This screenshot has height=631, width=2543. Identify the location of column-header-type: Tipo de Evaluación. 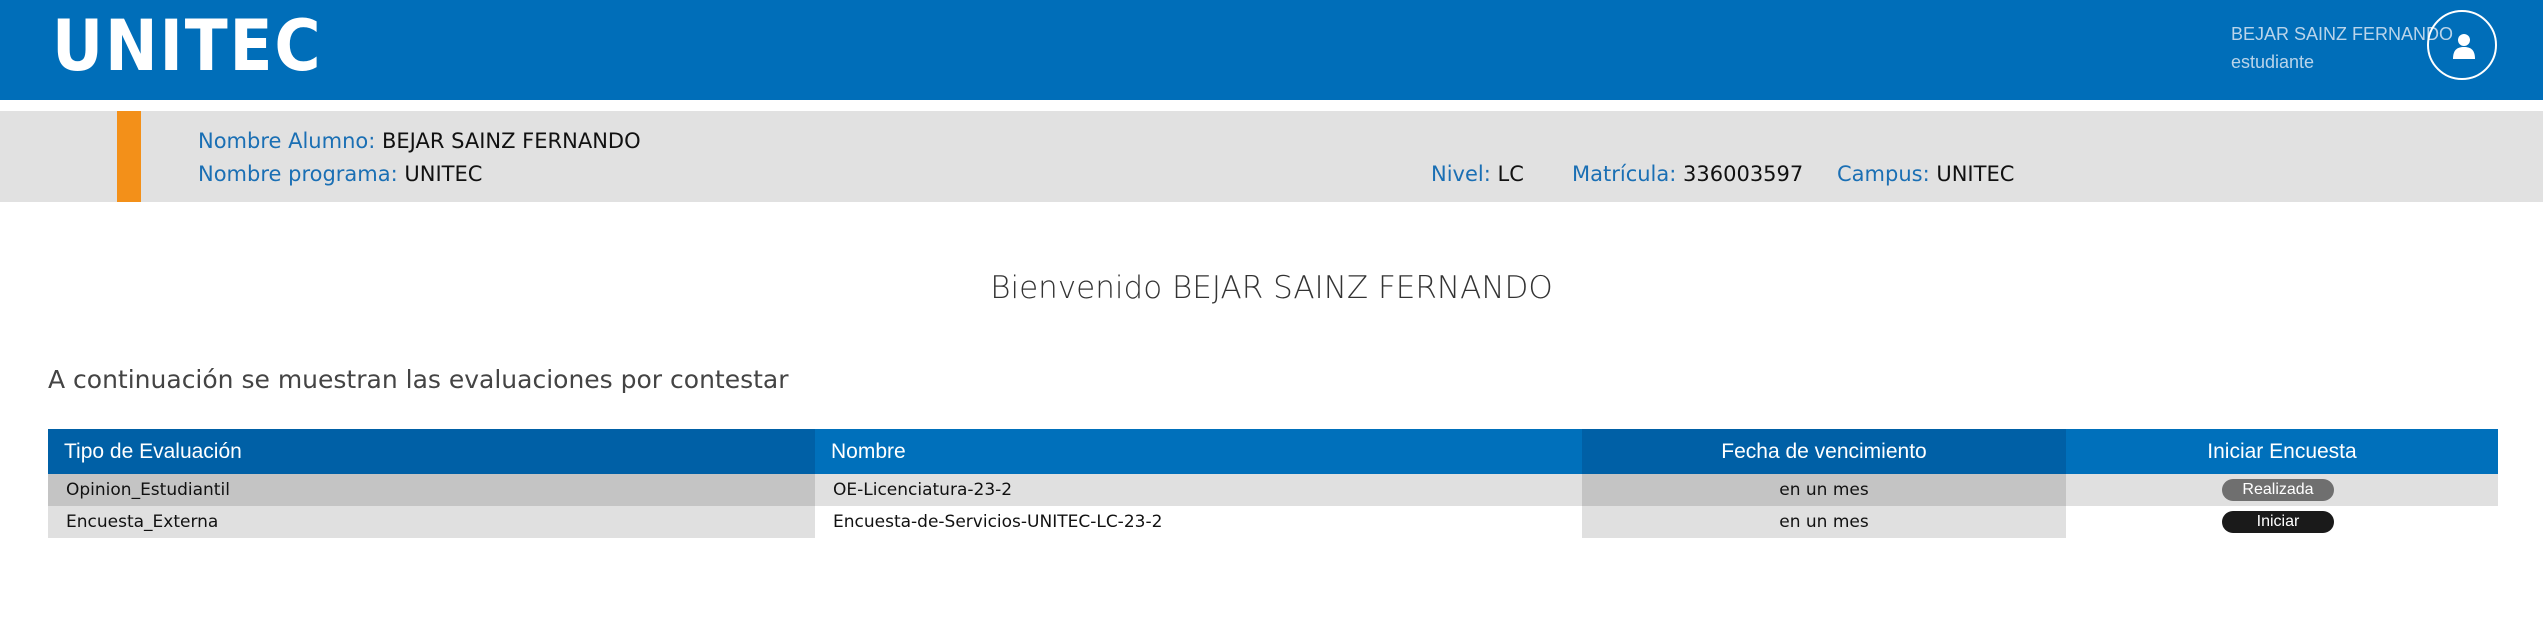
(431, 451).